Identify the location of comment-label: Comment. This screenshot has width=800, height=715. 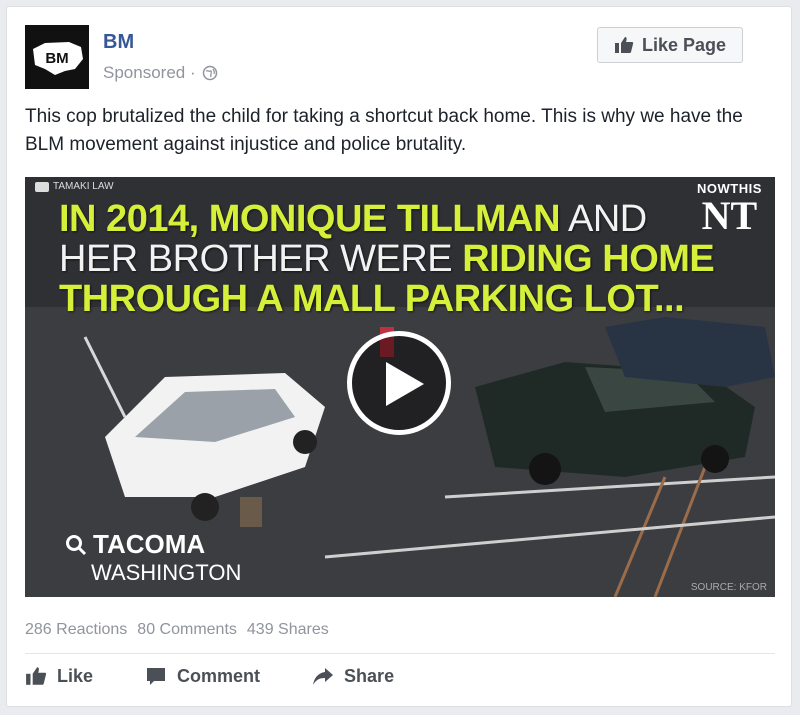
(219, 675).